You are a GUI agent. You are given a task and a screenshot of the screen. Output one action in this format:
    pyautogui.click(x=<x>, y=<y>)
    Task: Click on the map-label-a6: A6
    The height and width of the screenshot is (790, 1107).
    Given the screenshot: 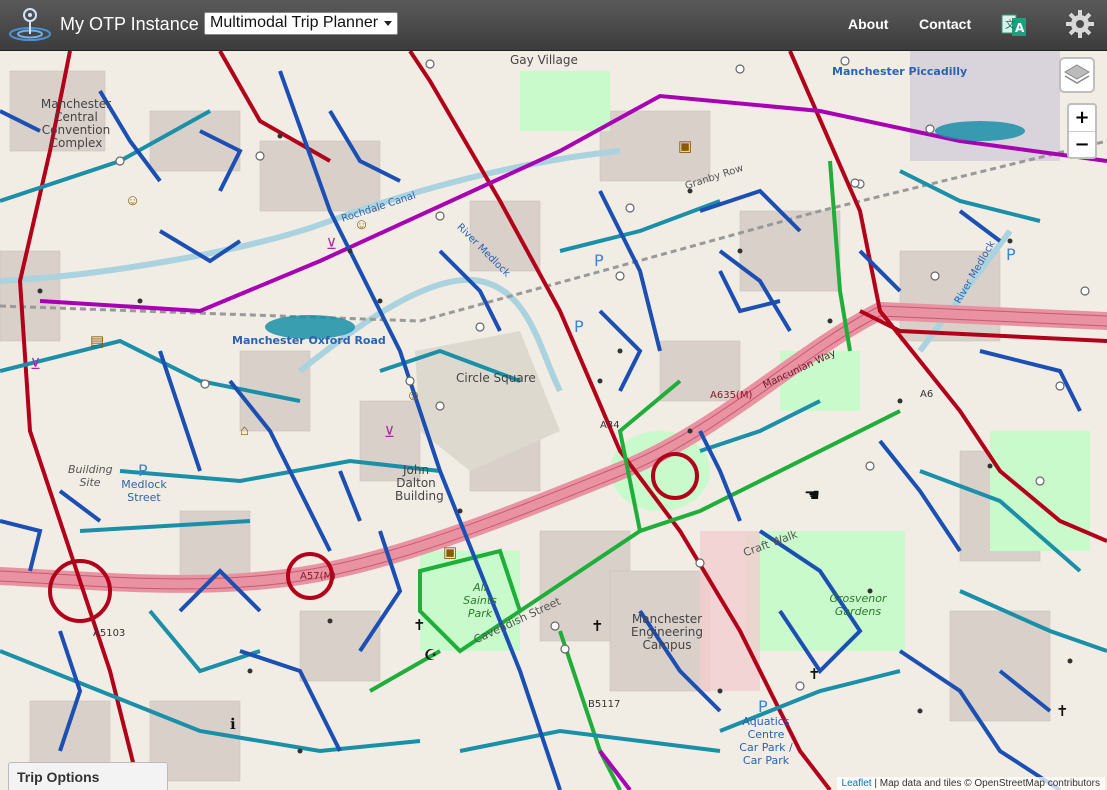 What is the action you would take?
    pyautogui.click(x=927, y=394)
    